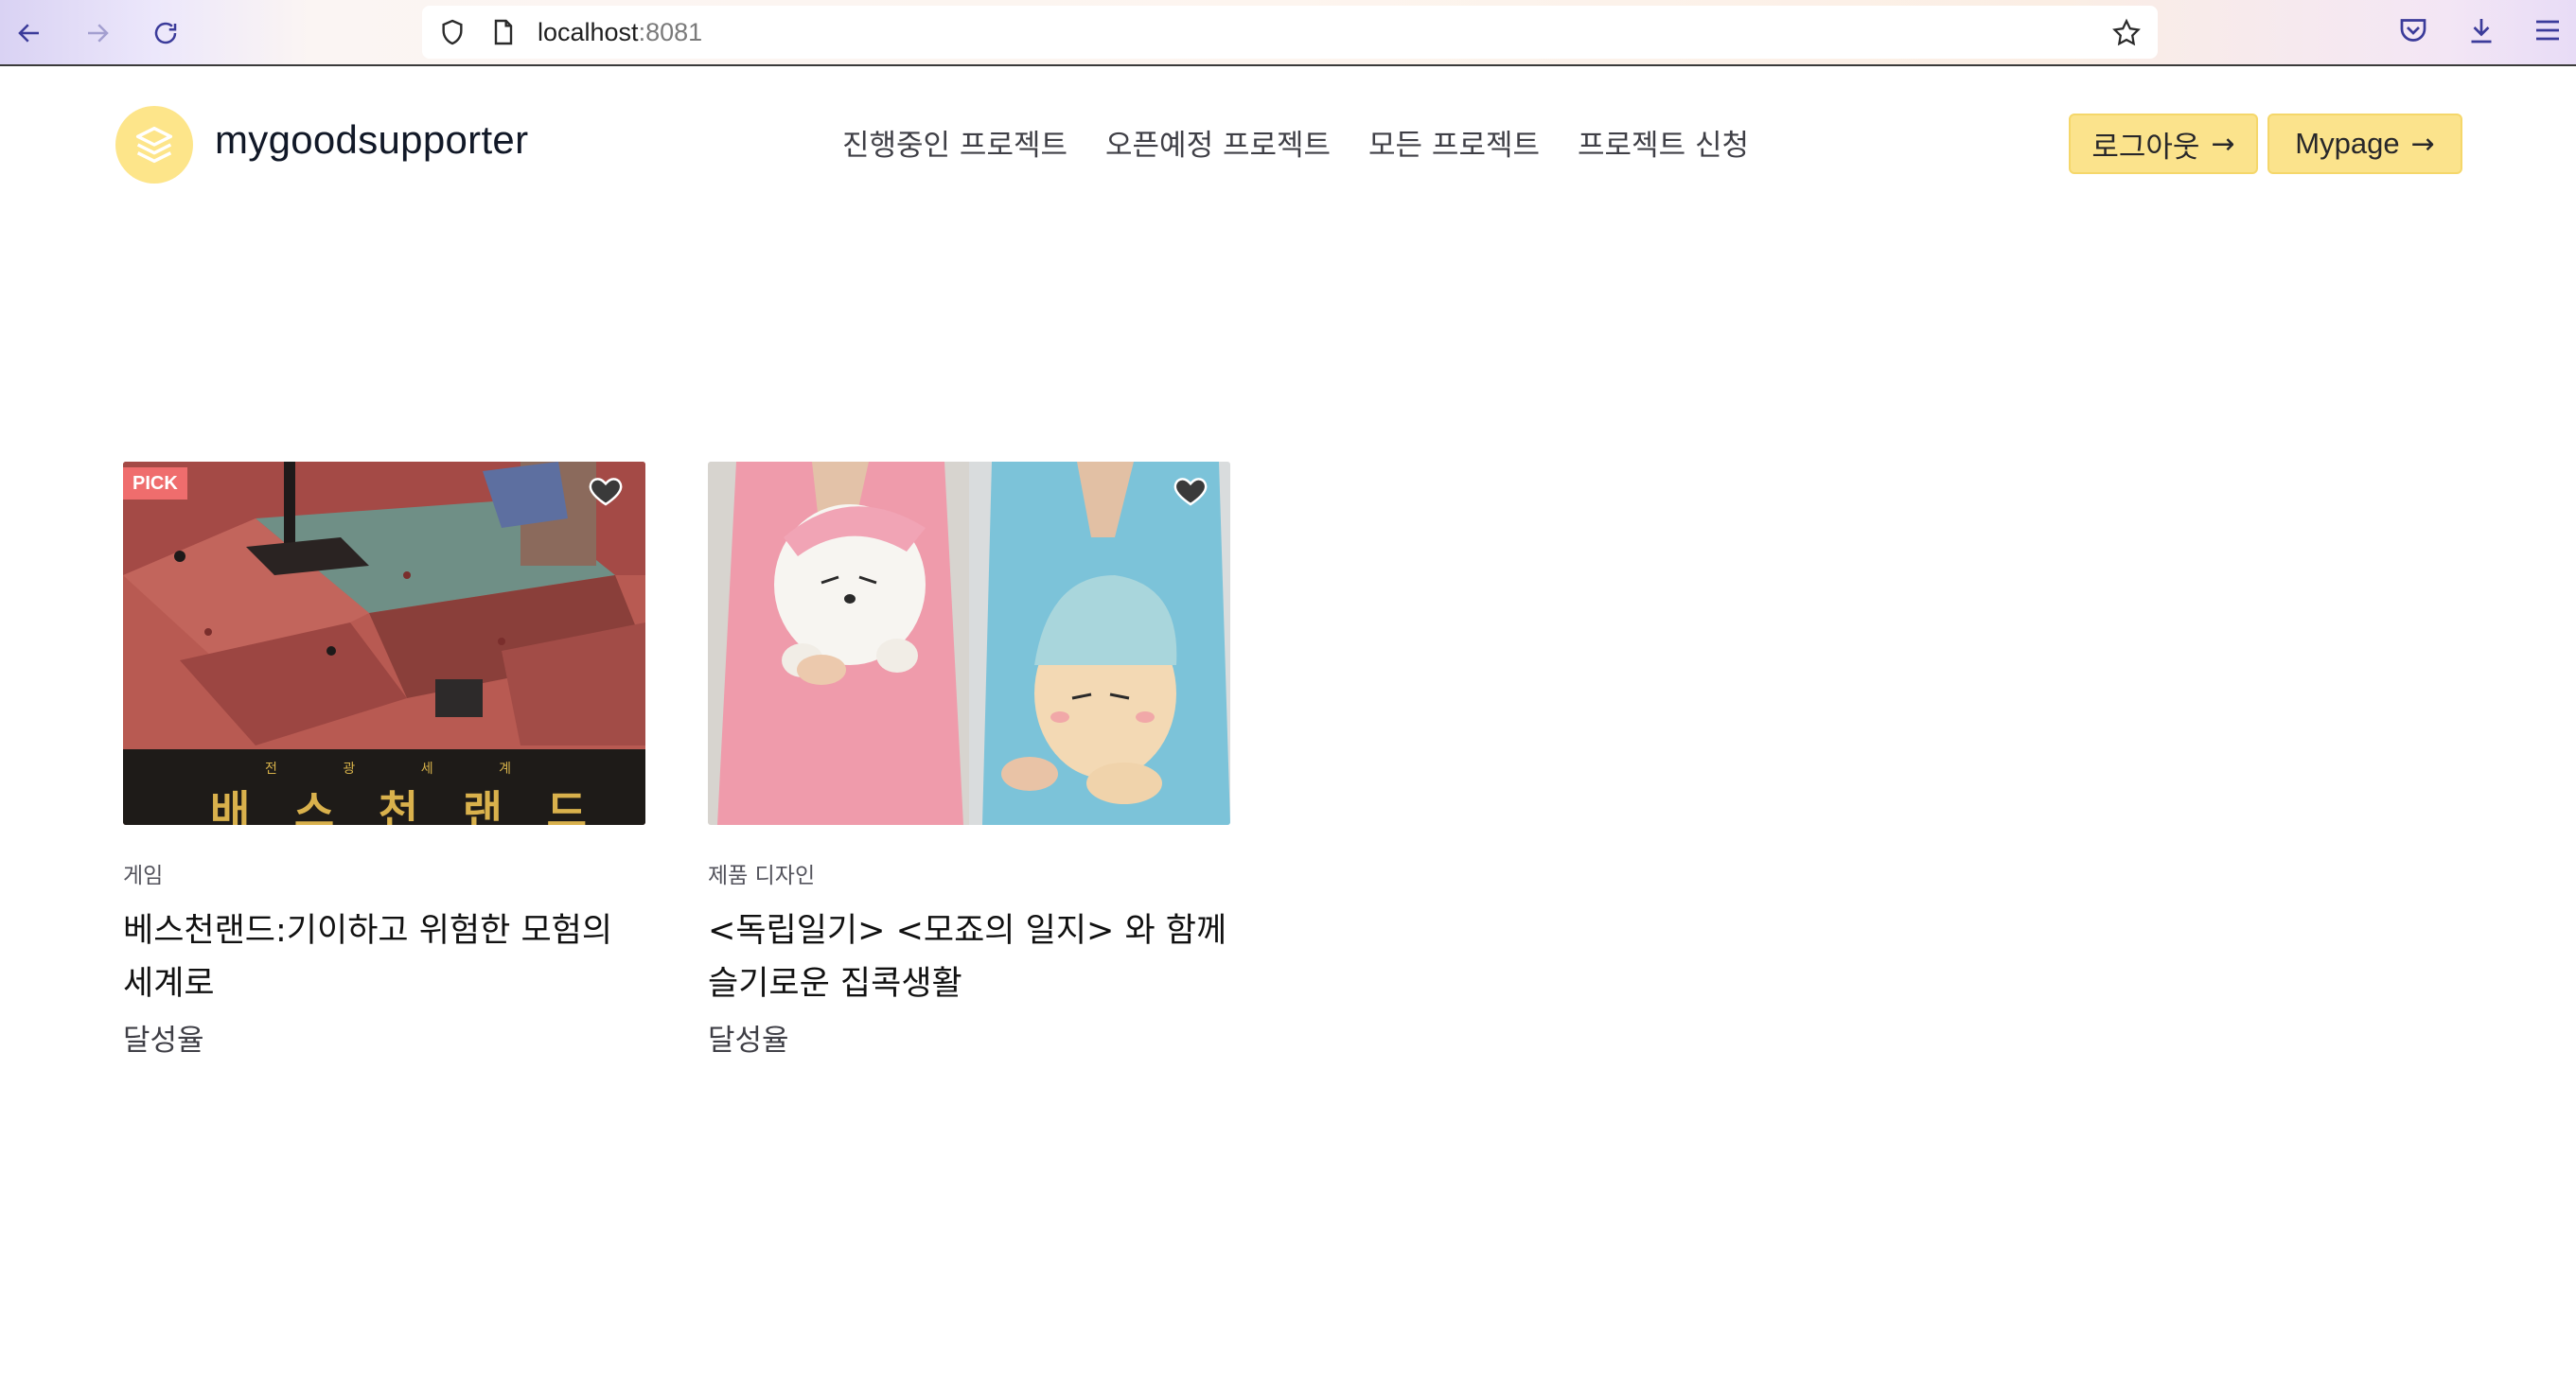  Describe the element at coordinates (505, 769) in the screenshot. I see `poster-small-char: 계` at that location.